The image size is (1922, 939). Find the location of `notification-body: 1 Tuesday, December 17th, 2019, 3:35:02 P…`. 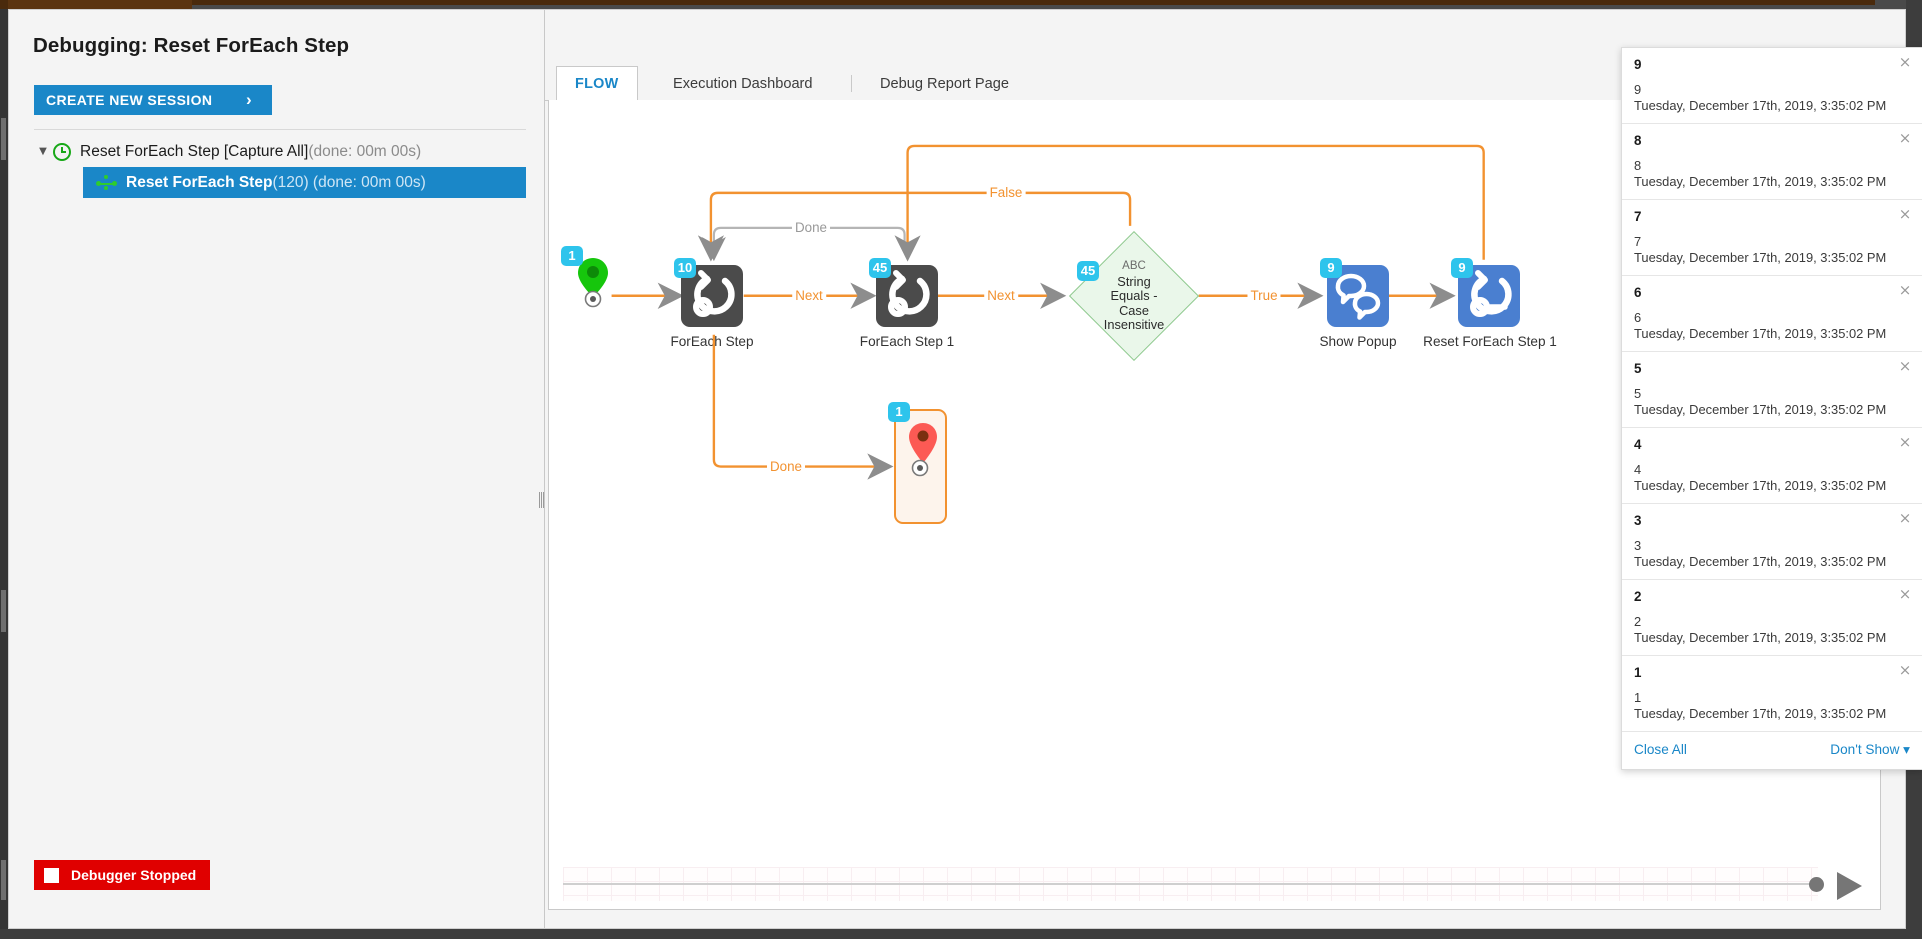

notification-body: 1 Tuesday, December 17th, 2019, 3:35:02 P… is located at coordinates (1772, 705).